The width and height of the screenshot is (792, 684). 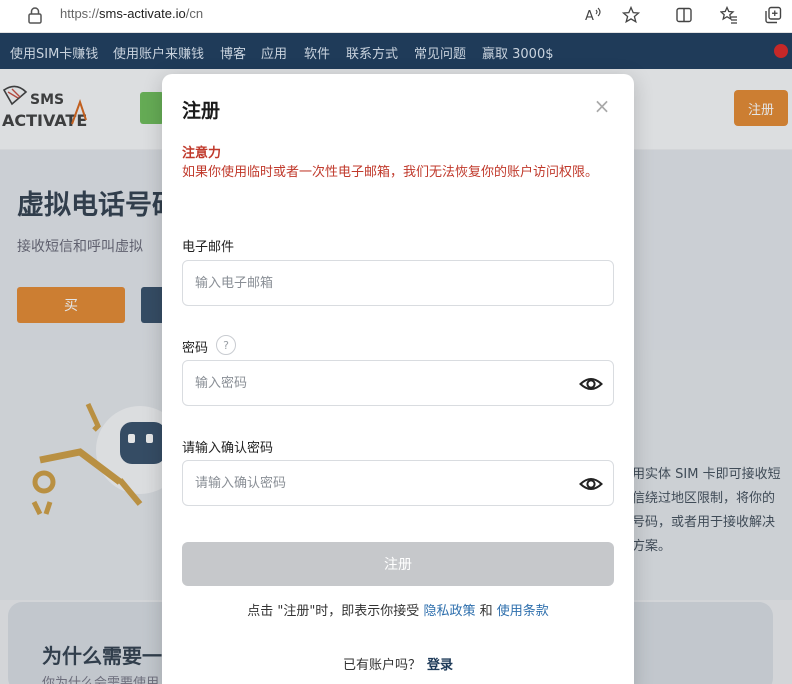 What do you see at coordinates (201, 111) in the screenshot?
I see `modal-title: 注册` at bounding box center [201, 111].